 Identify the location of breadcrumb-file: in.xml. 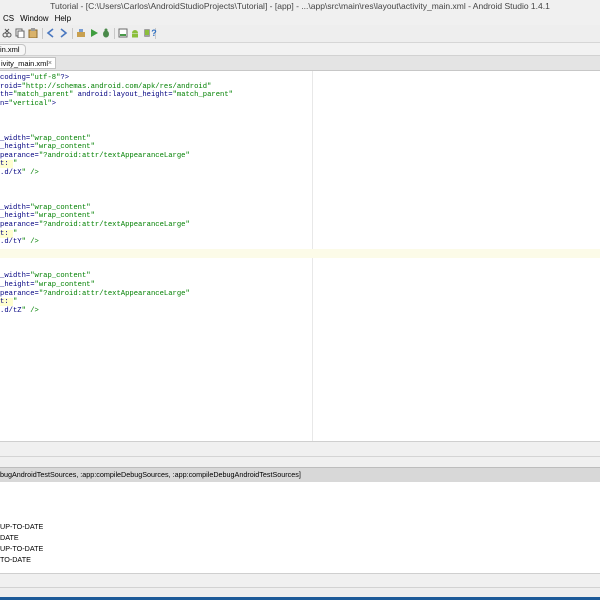
(13, 50).